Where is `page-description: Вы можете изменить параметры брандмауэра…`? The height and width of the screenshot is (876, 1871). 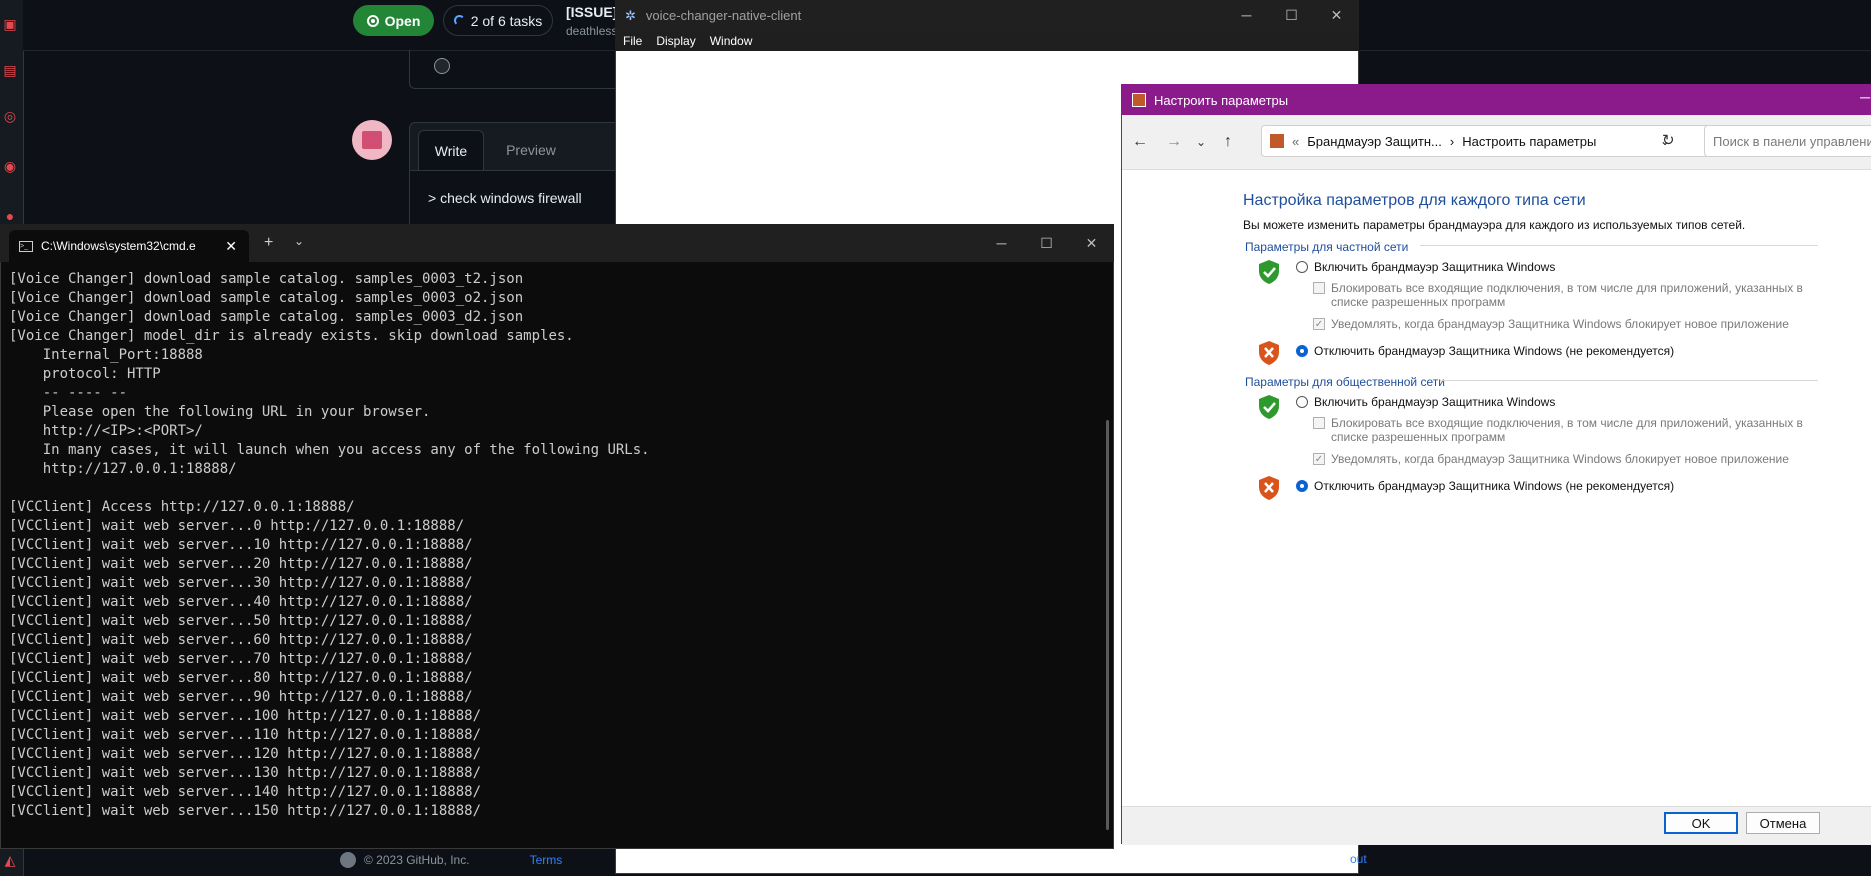 page-description: Вы можете изменить параметры брандмауэра… is located at coordinates (1494, 225).